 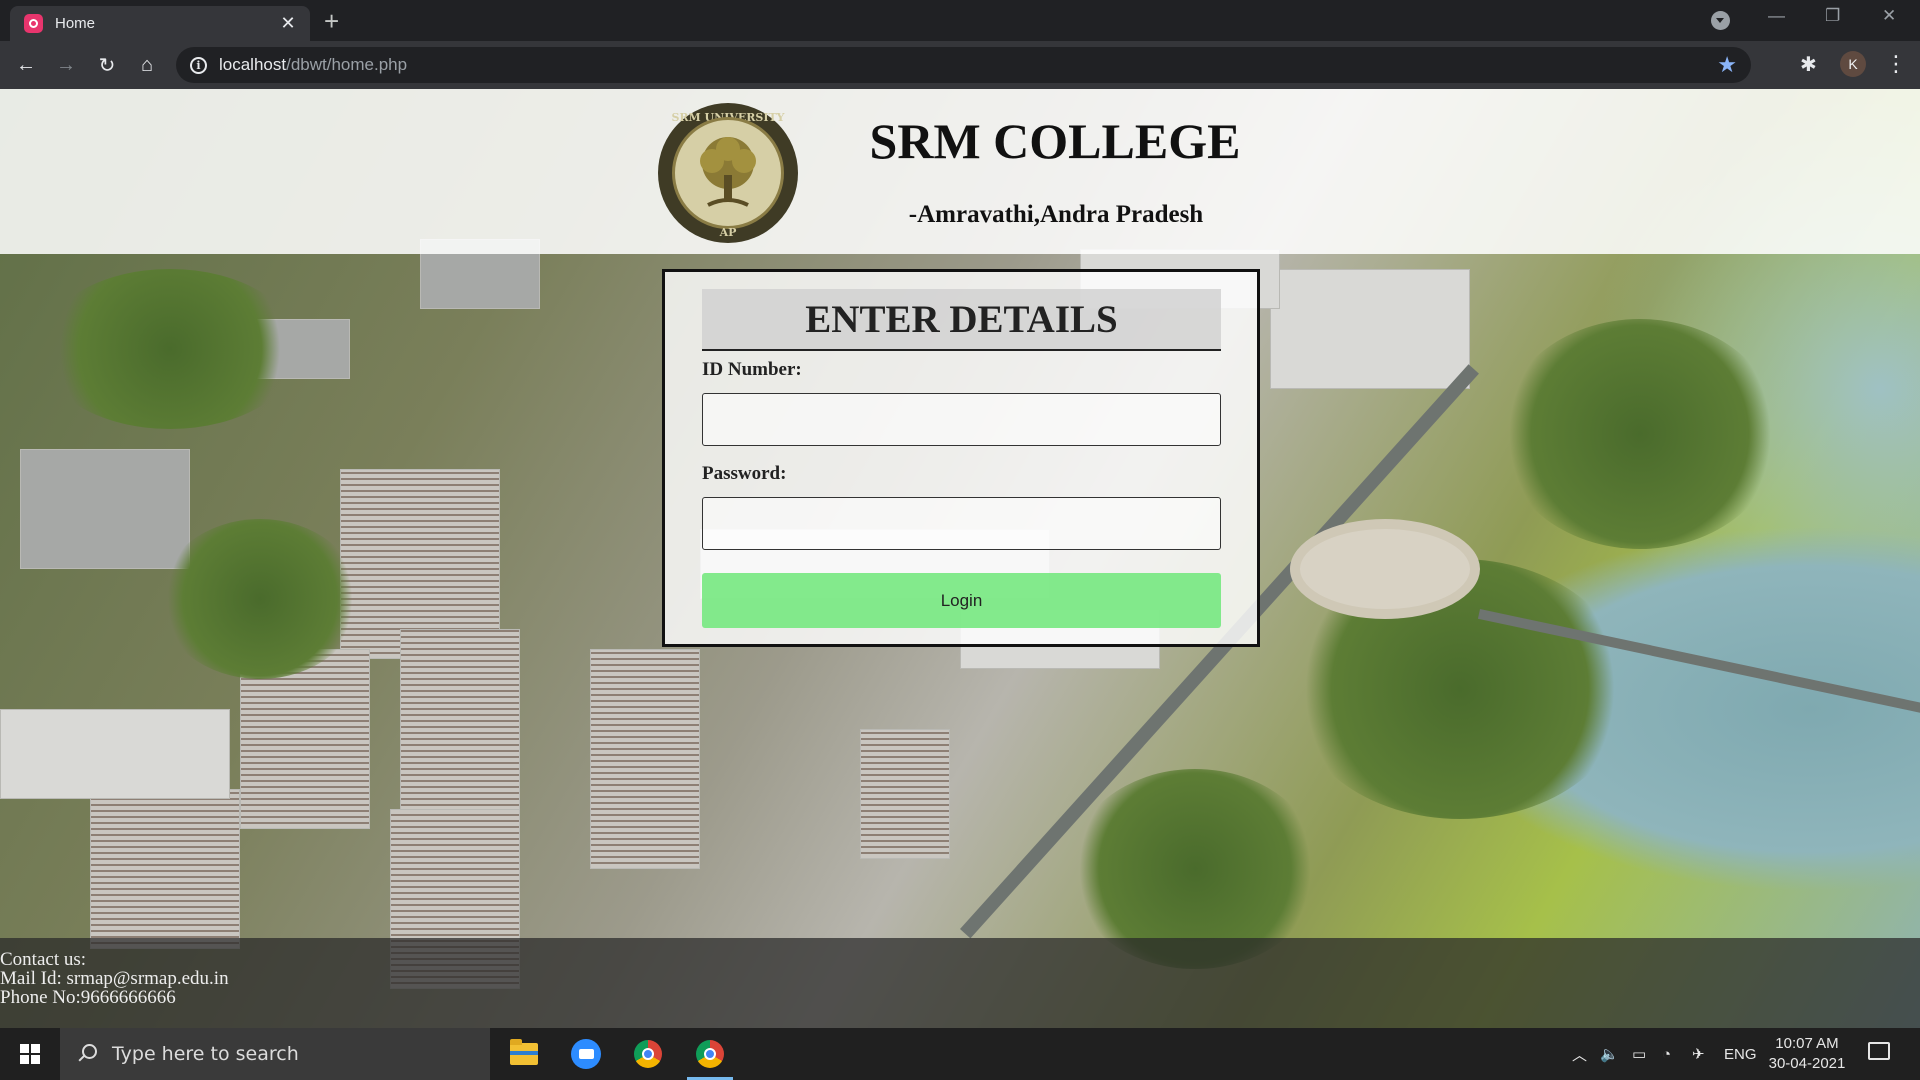 I want to click on login-form: ENTER DETAILS ID Number: Password: Login, so click(x=961, y=458).